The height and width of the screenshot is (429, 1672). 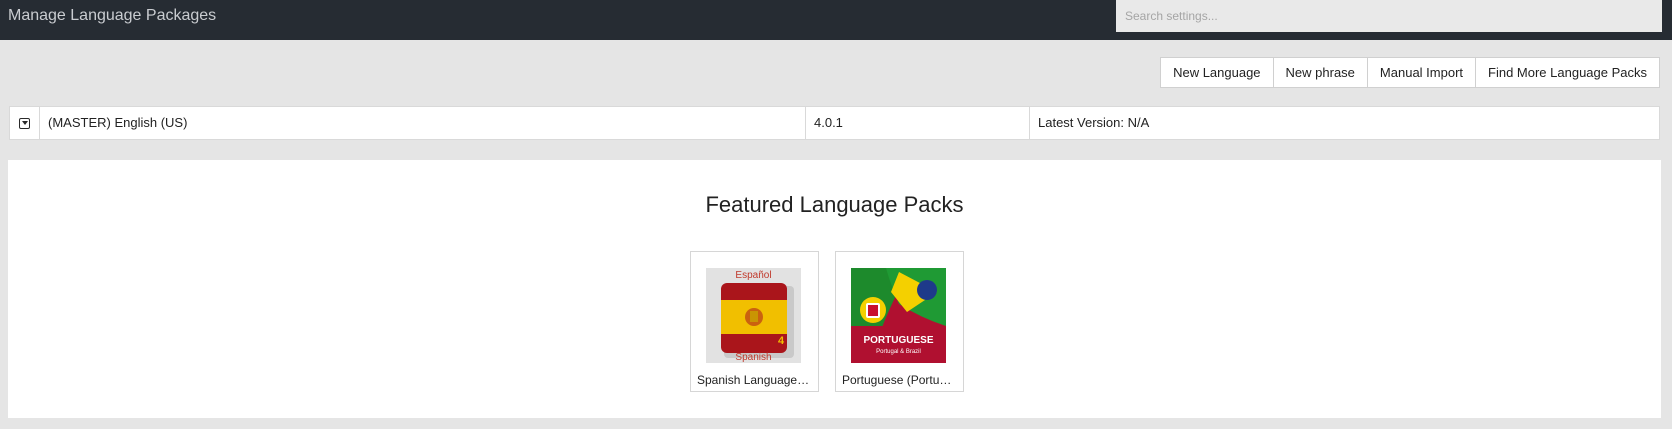 I want to click on spanish-pack-card: Español 4 Spanish Spanish Language Pack, so click(x=754, y=321).